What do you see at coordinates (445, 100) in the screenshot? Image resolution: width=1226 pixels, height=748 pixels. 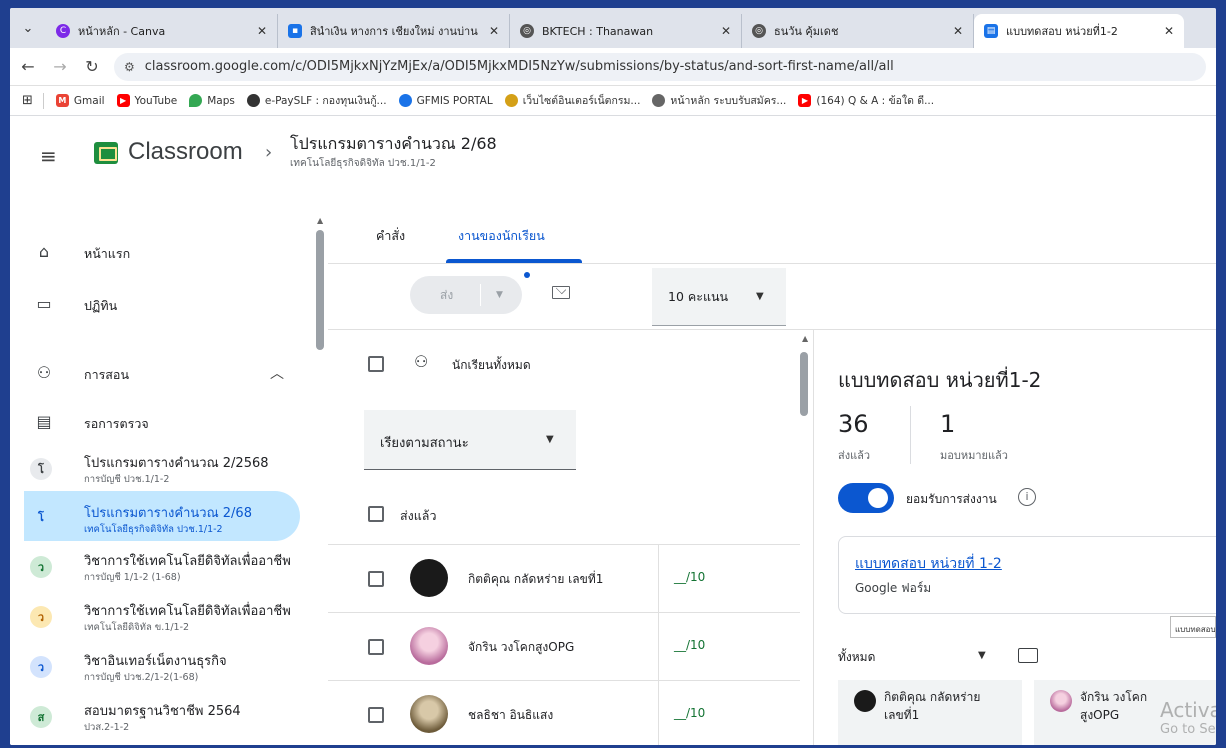 I see `bookmark-gfmis: GFMIS PORTAL` at bounding box center [445, 100].